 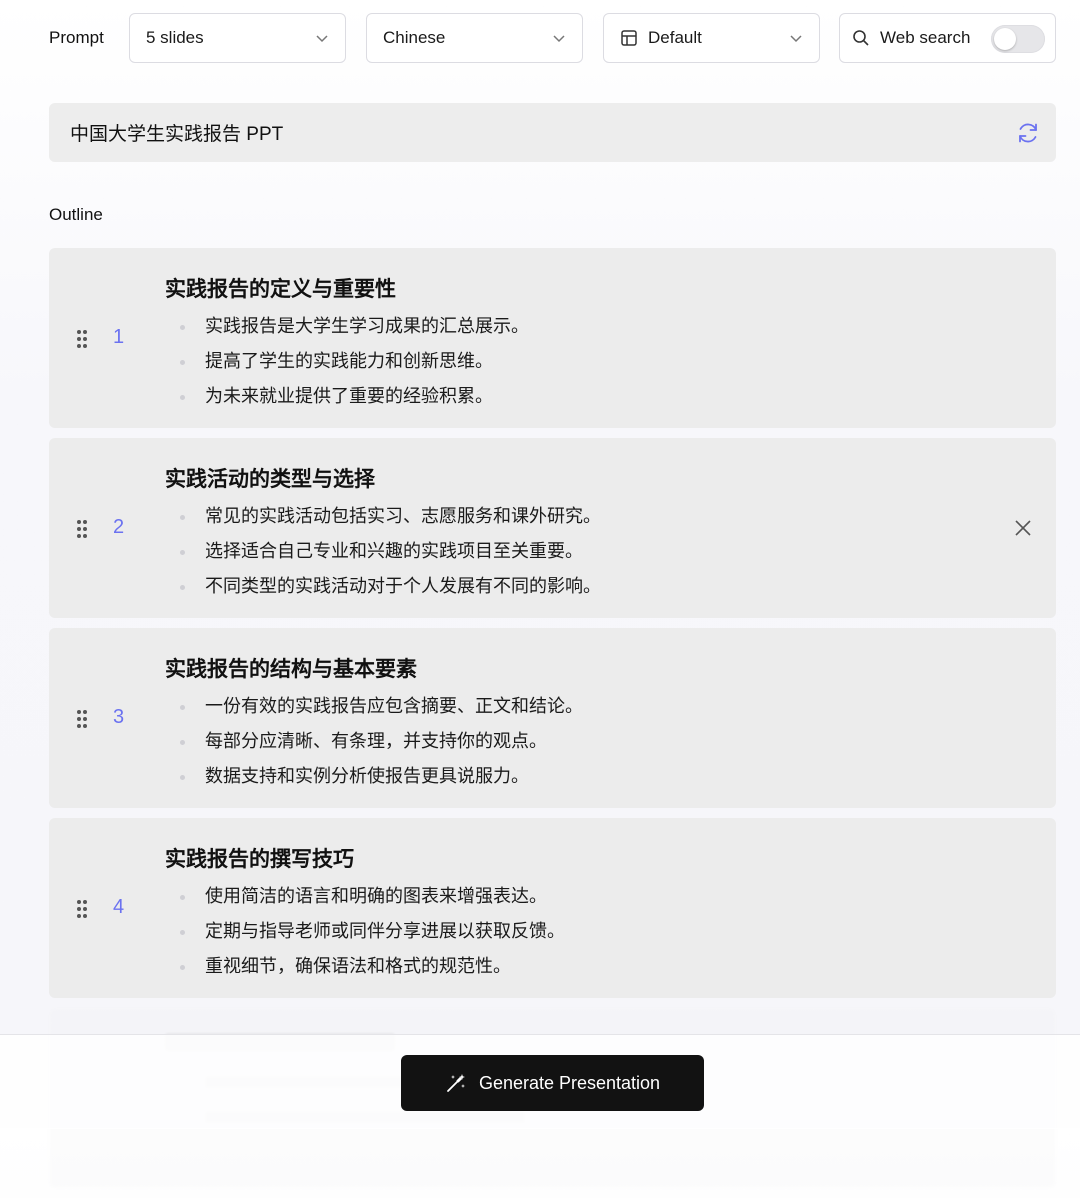 I want to click on magic-wand-icon, so click(x=456, y=1083).